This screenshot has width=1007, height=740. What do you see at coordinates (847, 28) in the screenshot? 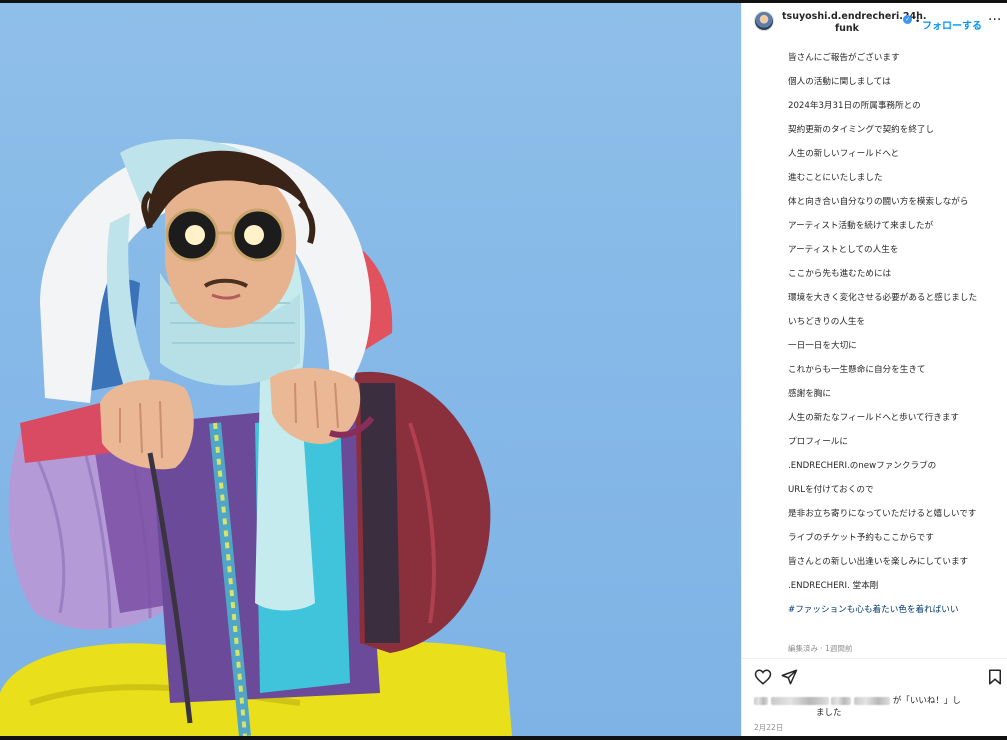
I see `username-line2: funk` at bounding box center [847, 28].